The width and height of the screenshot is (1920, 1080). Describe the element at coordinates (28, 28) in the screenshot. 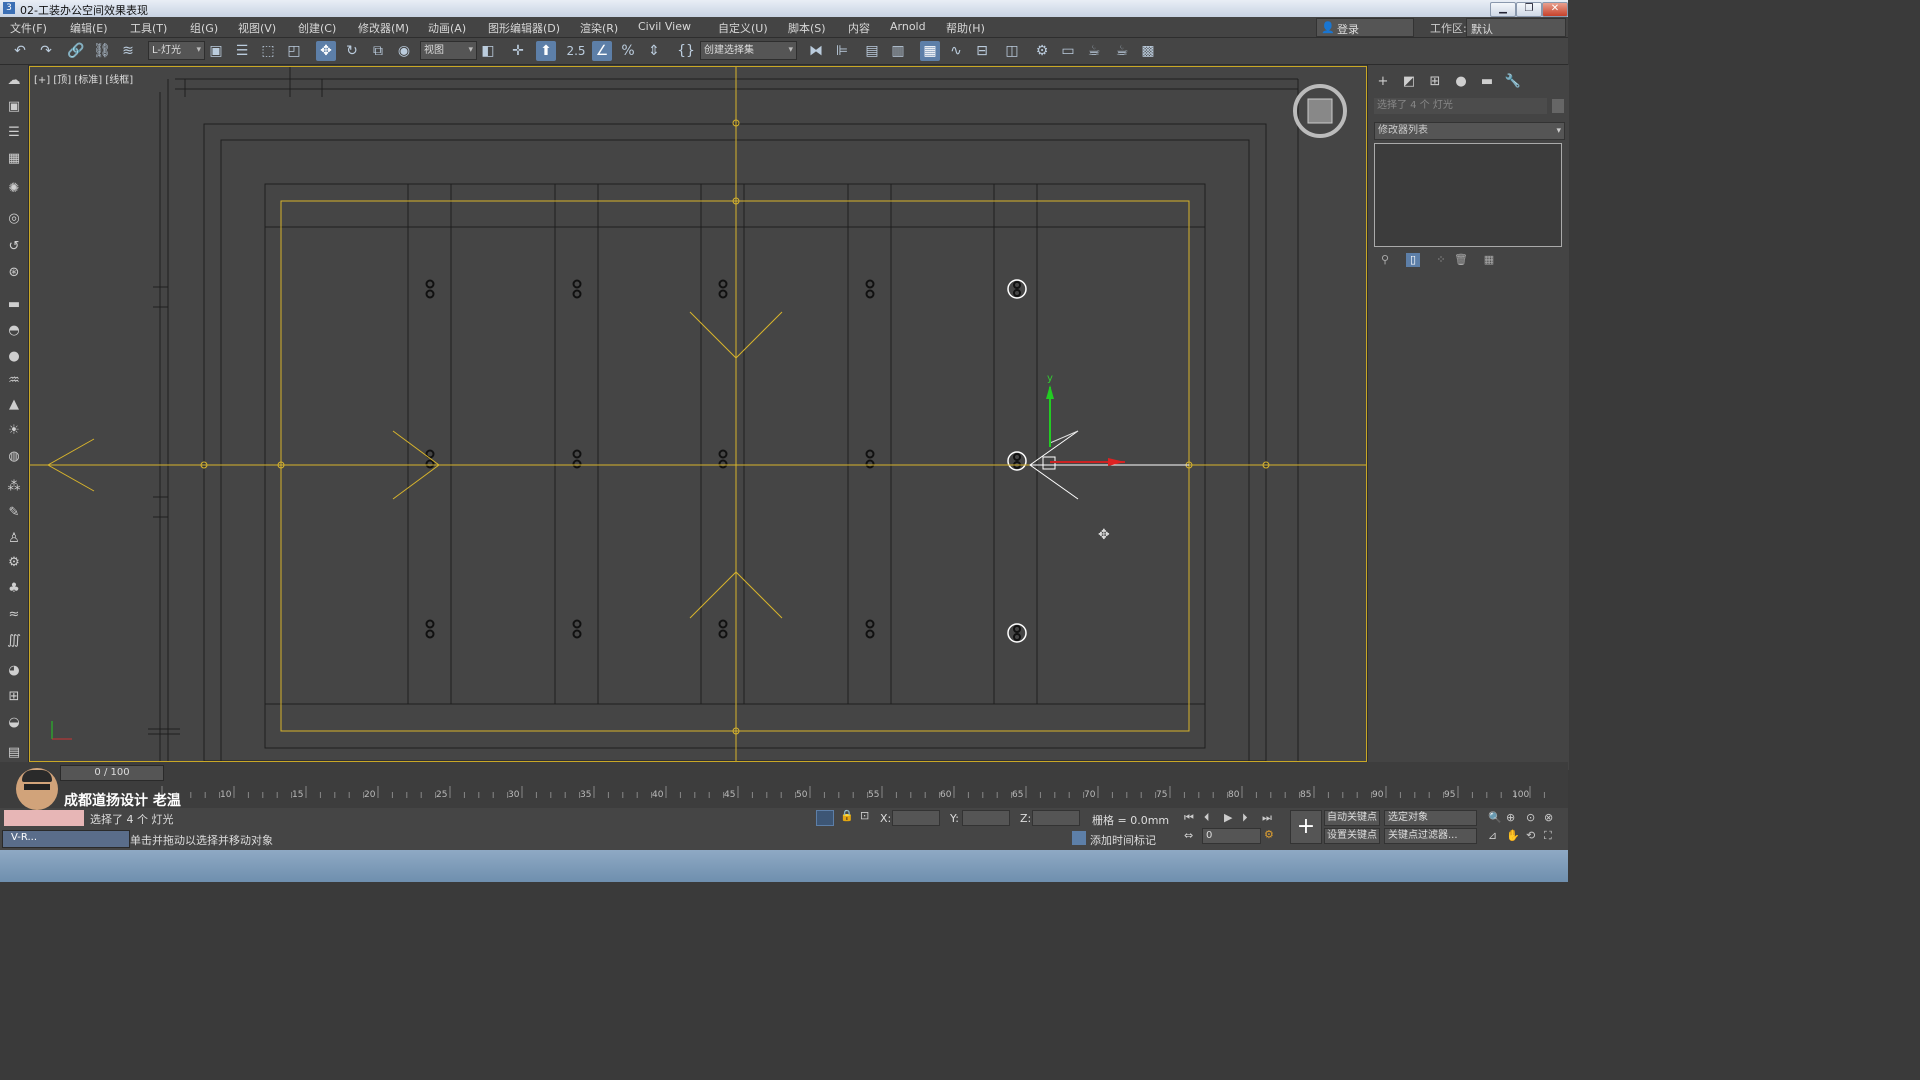

I see `menu-file: 文件(F)` at that location.